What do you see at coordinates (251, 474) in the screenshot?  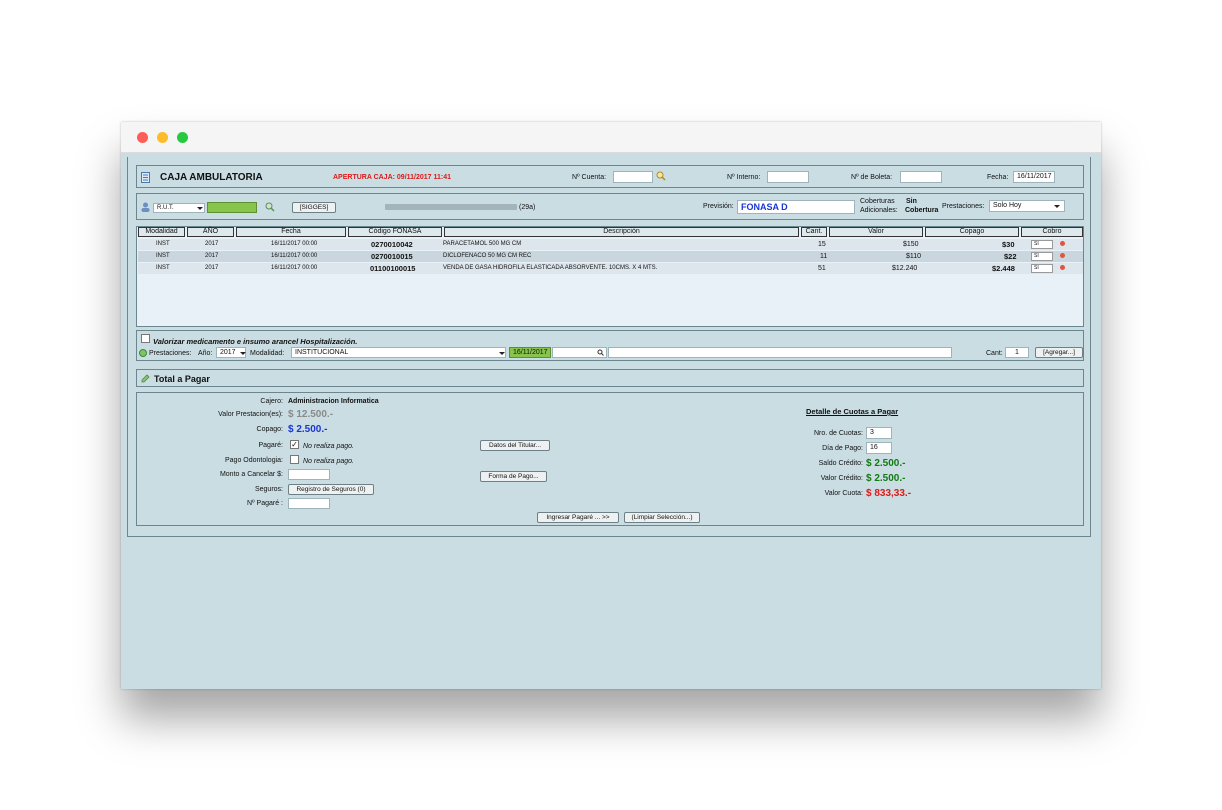 I see `monto-label: Monto a Cancelar $:` at bounding box center [251, 474].